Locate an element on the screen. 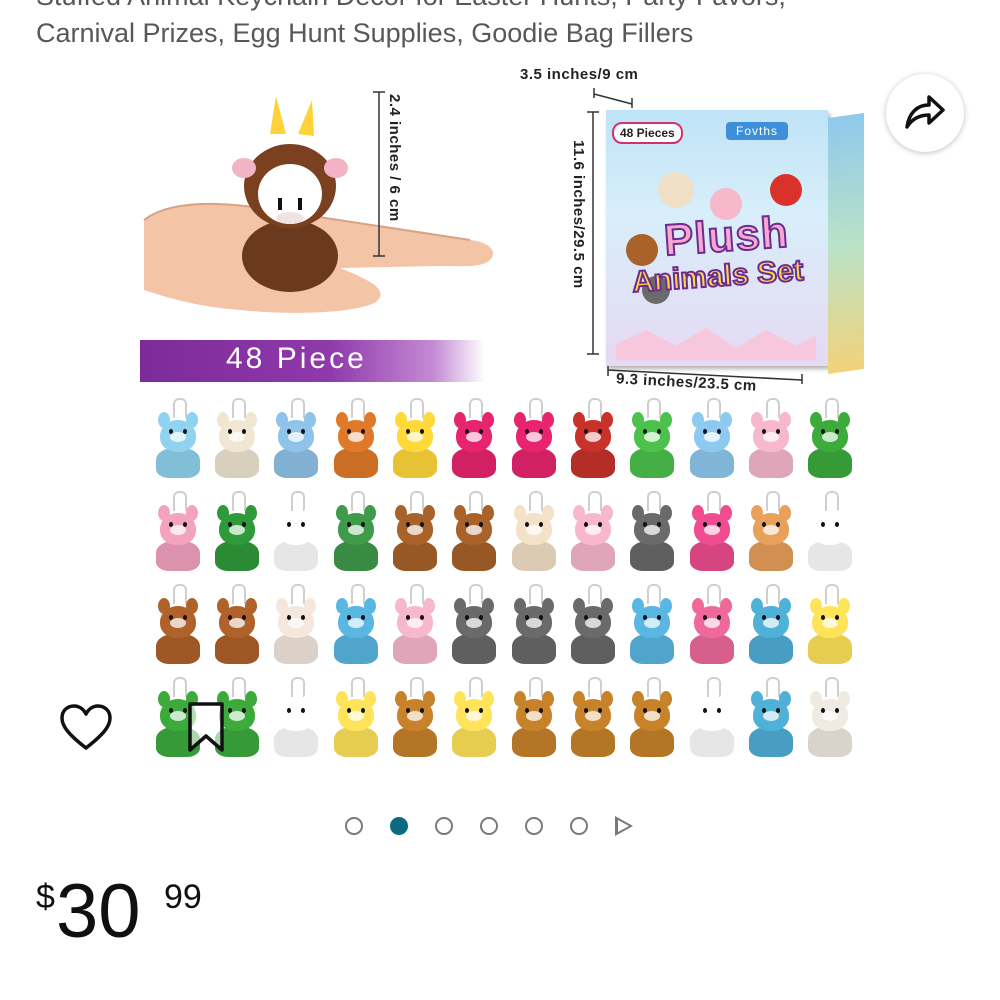 The height and width of the screenshot is (1000, 1000). wishlist-button is located at coordinates (86, 728).